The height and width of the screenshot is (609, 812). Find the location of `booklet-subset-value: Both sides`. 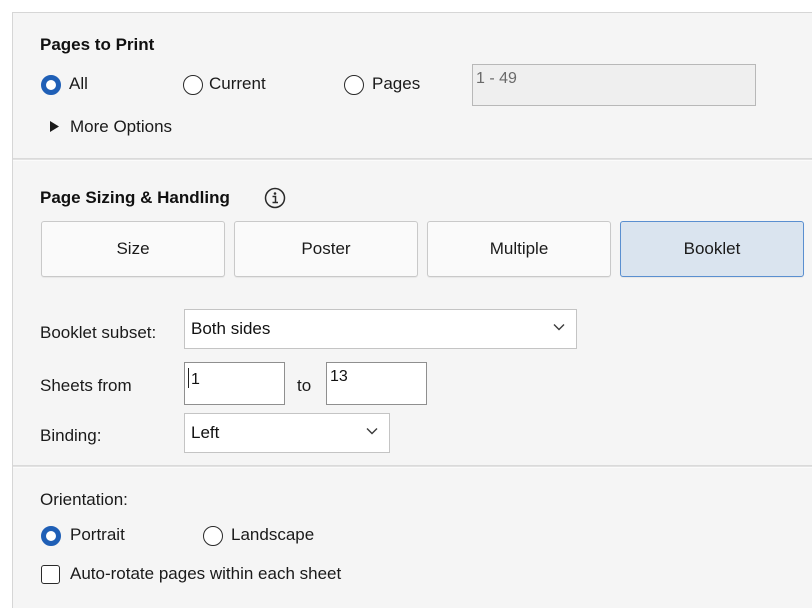

booklet-subset-value: Both sides is located at coordinates (231, 328).